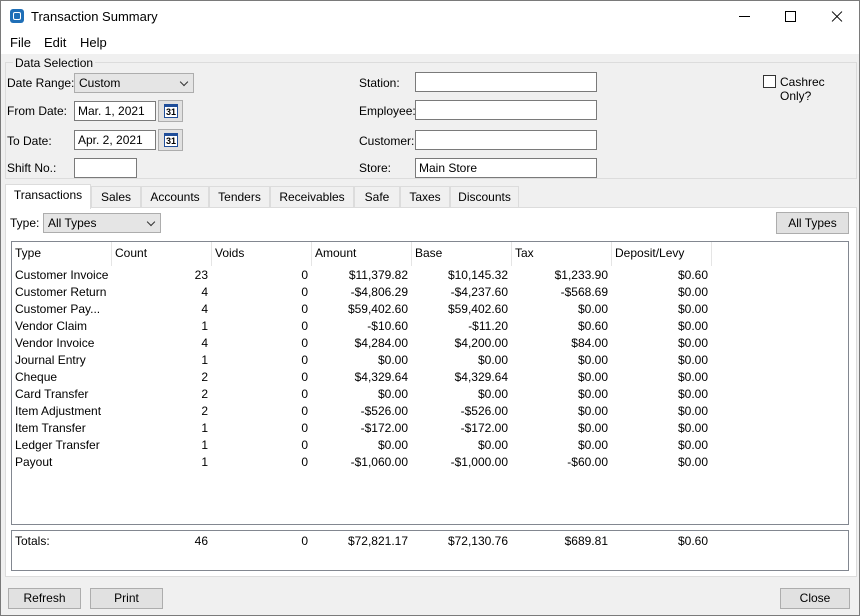  What do you see at coordinates (100, 83) in the screenshot?
I see `date-range-value: Custom` at bounding box center [100, 83].